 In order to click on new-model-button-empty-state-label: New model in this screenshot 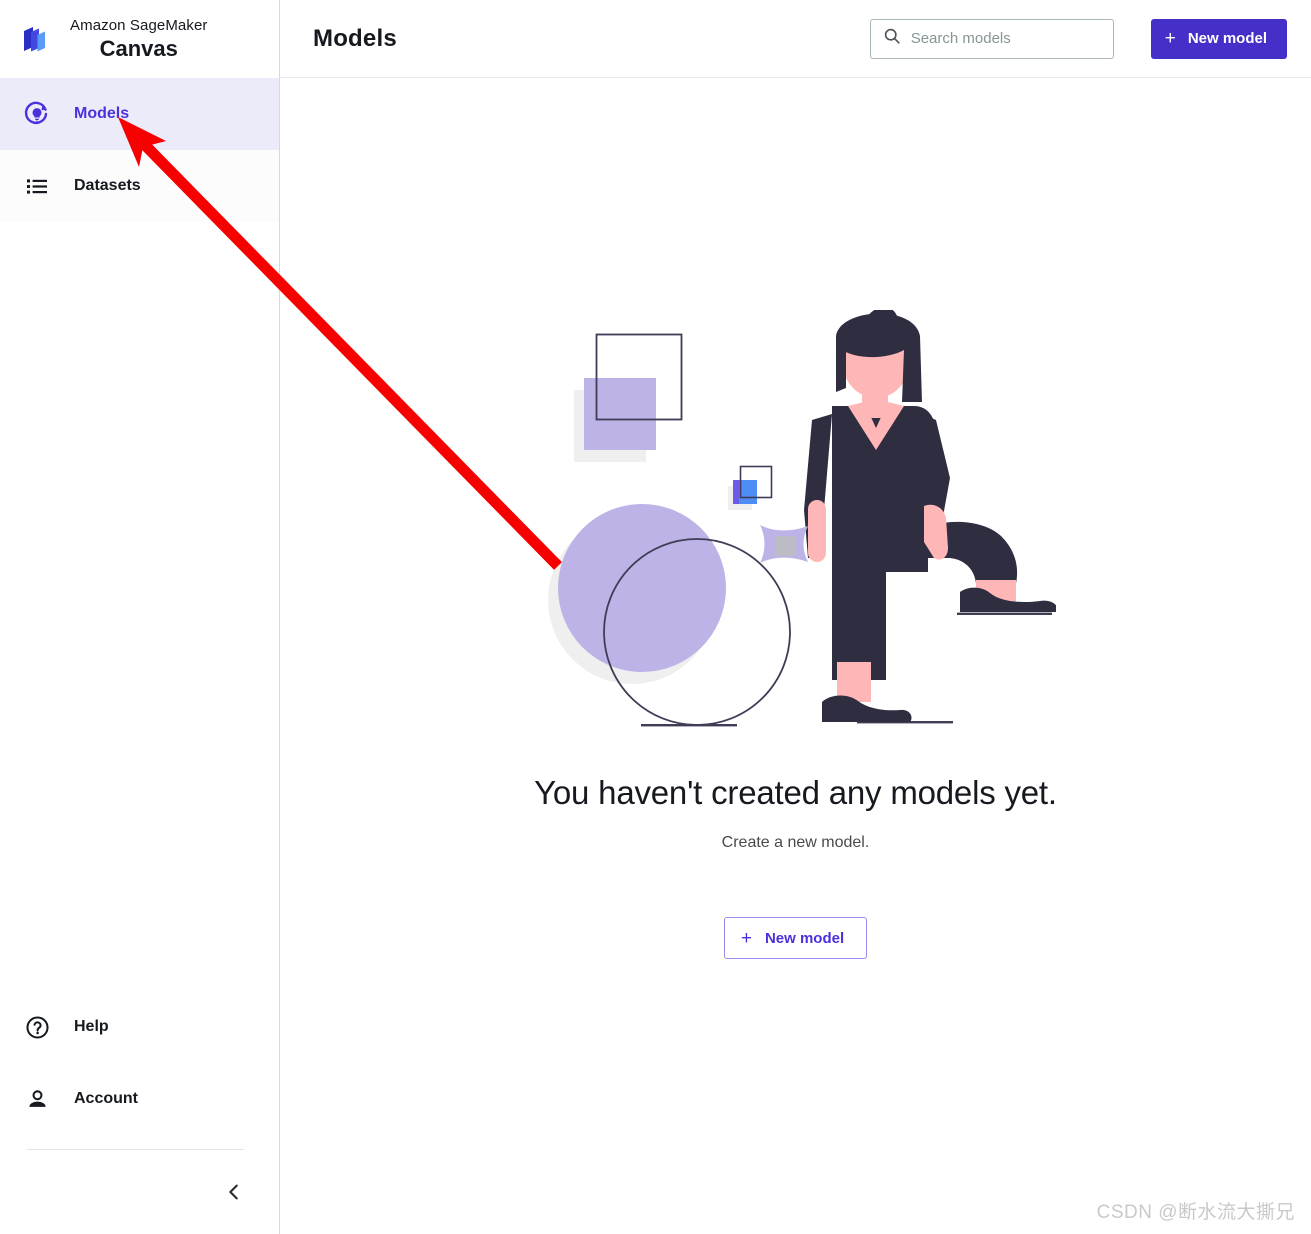, I will do `click(804, 938)`.